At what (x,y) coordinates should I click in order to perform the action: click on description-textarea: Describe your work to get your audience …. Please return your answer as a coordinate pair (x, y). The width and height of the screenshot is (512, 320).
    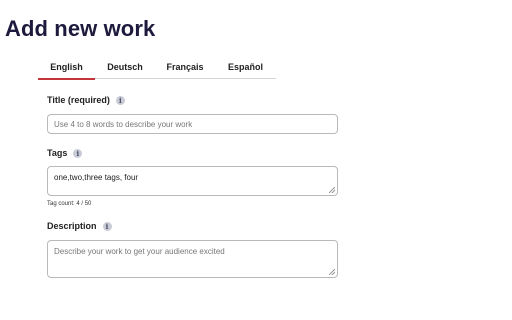
    Looking at the image, I should click on (192, 259).